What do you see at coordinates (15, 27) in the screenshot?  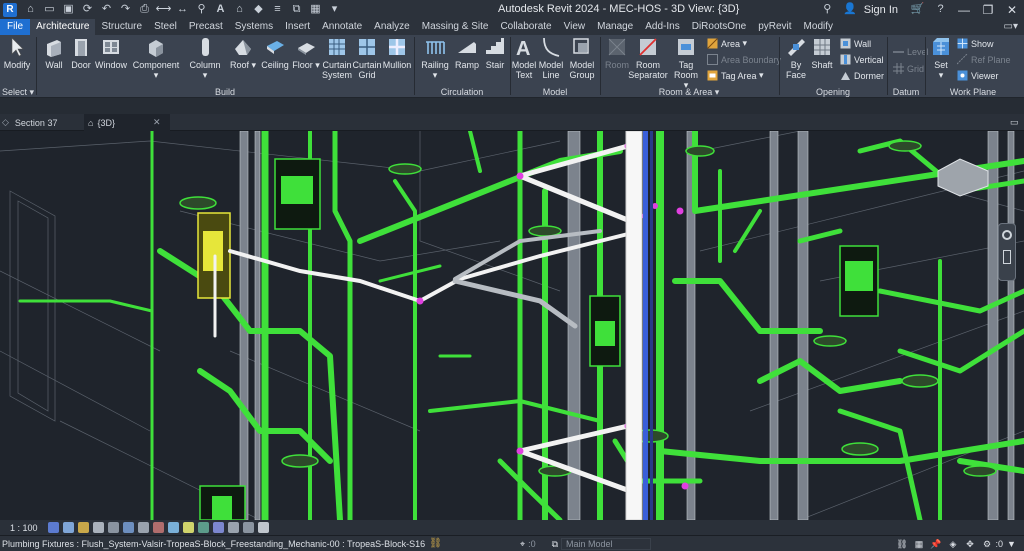 I see `tab-file: File` at bounding box center [15, 27].